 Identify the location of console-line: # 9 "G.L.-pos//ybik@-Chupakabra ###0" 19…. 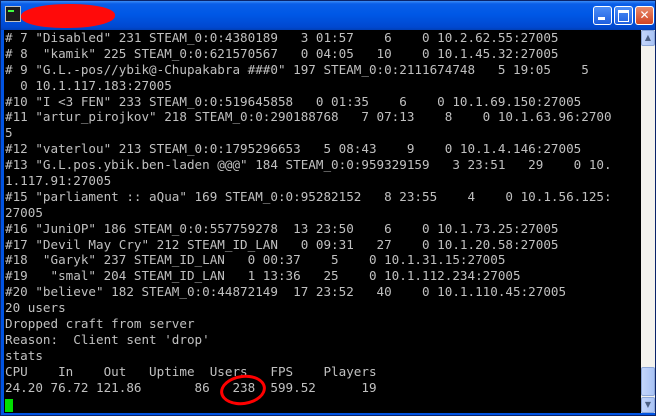
(297, 69).